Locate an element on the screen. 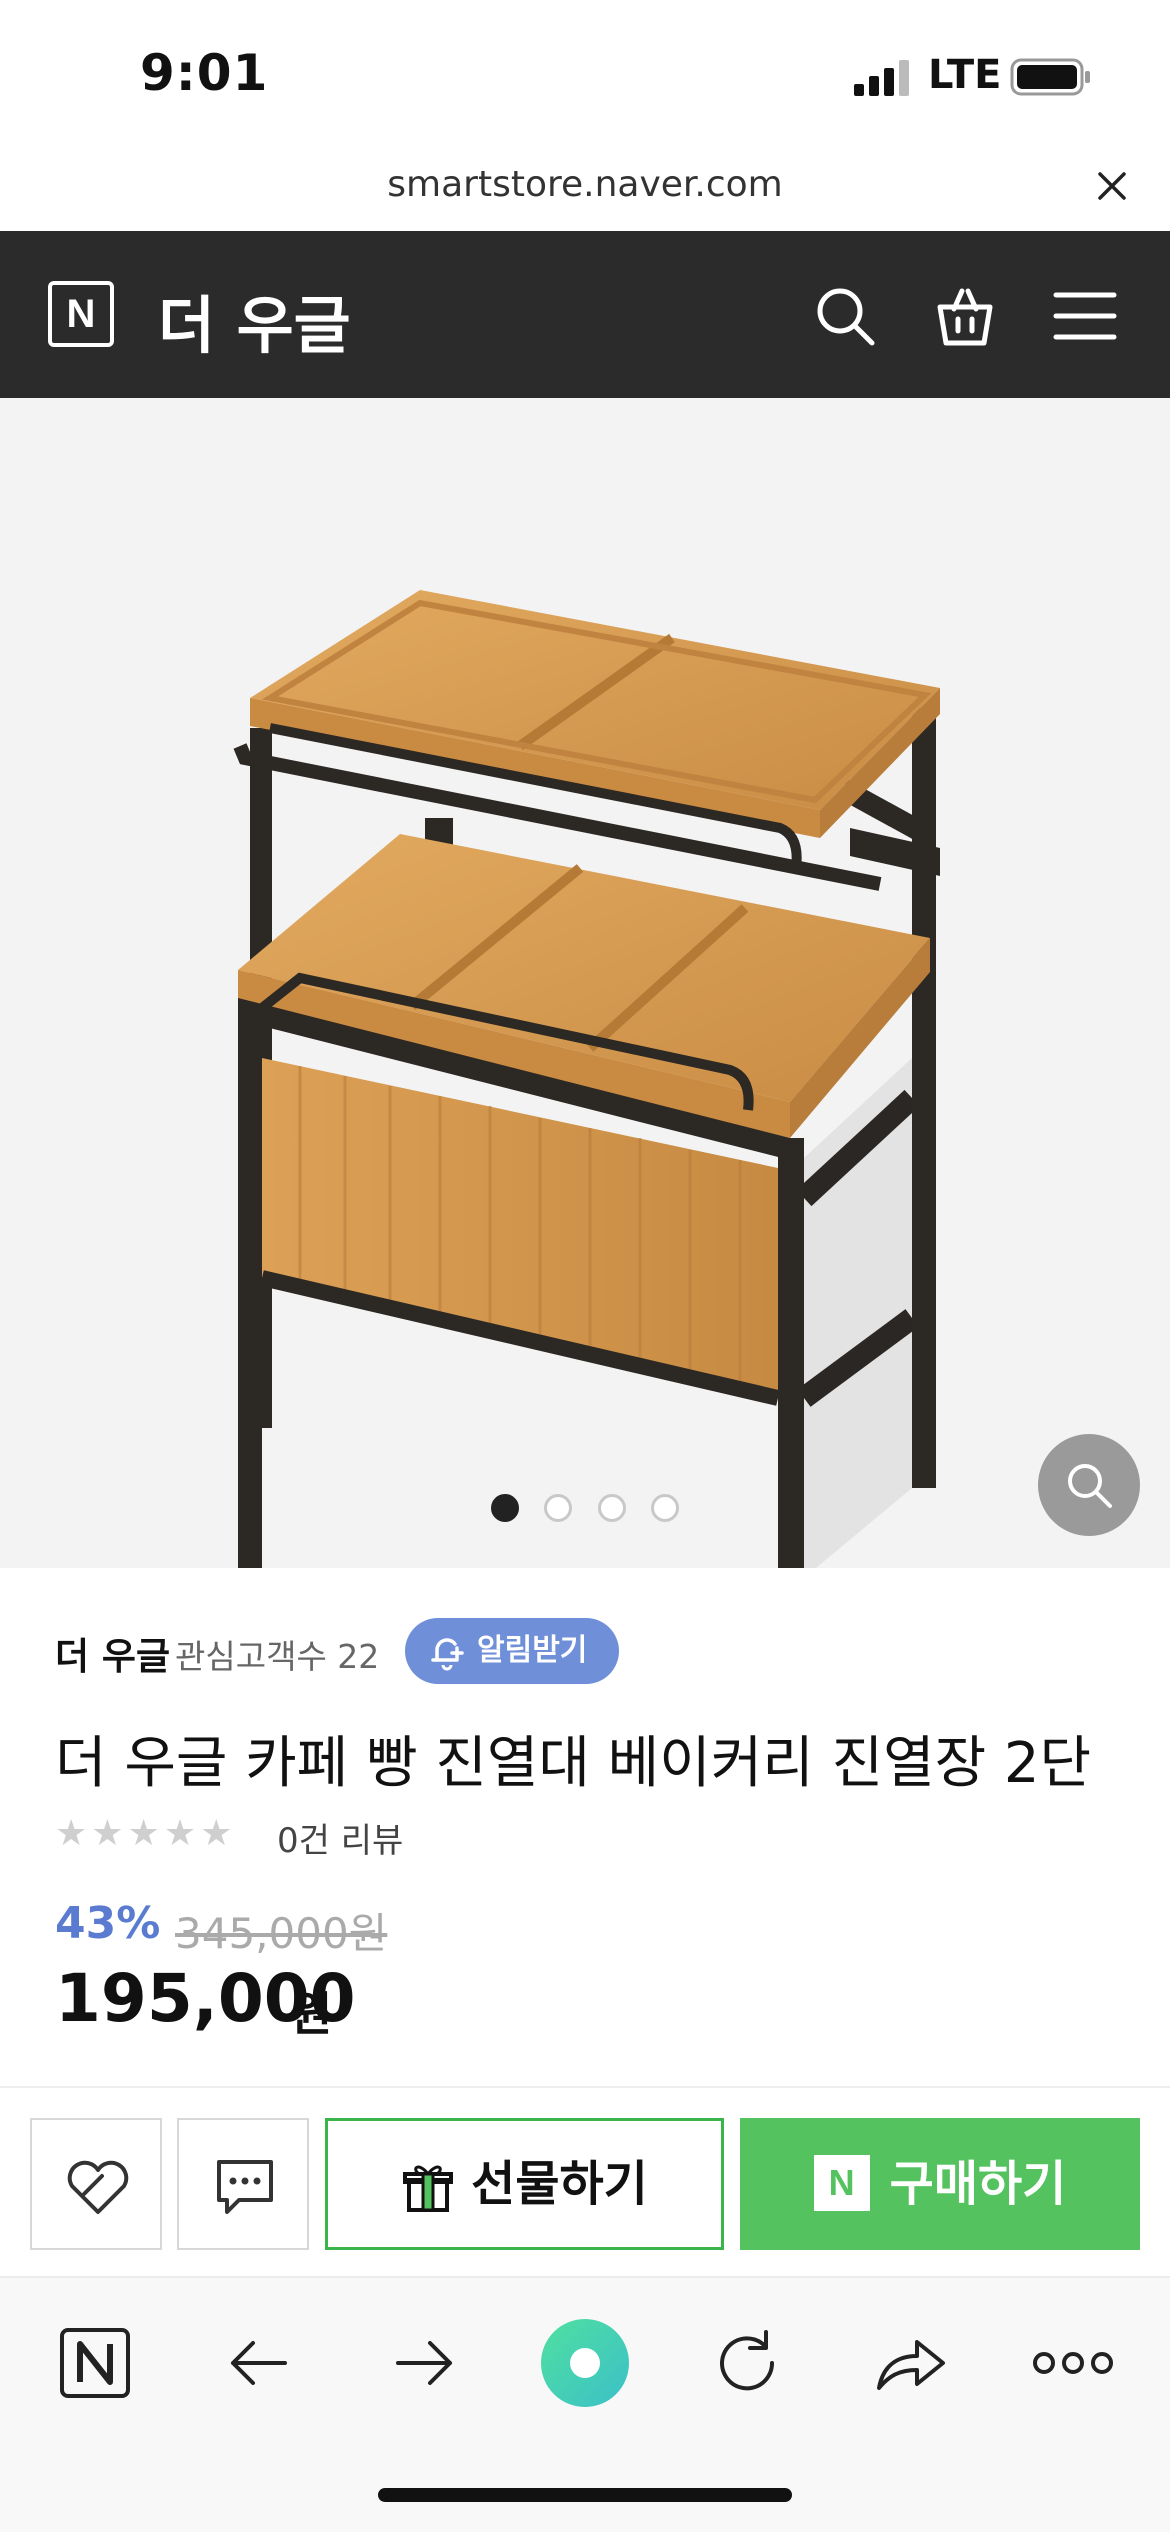 This screenshot has width=1170, height=2532. store-header: N 더 우글 is located at coordinates (585, 314).